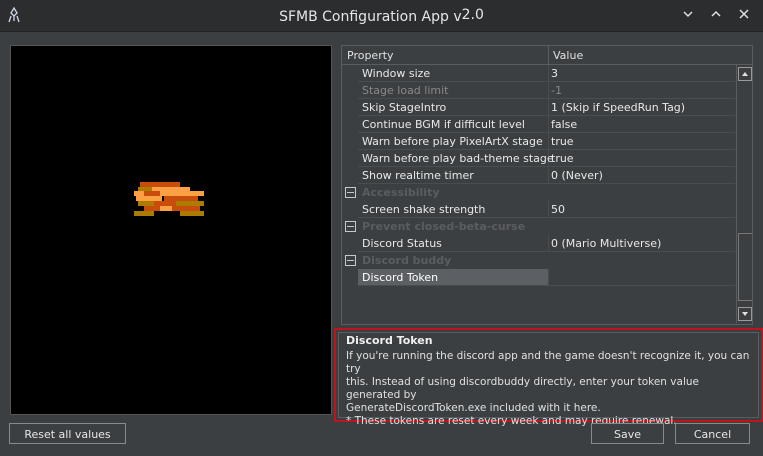  Describe the element at coordinates (370, 55) in the screenshot. I see `header-property: Property` at that location.